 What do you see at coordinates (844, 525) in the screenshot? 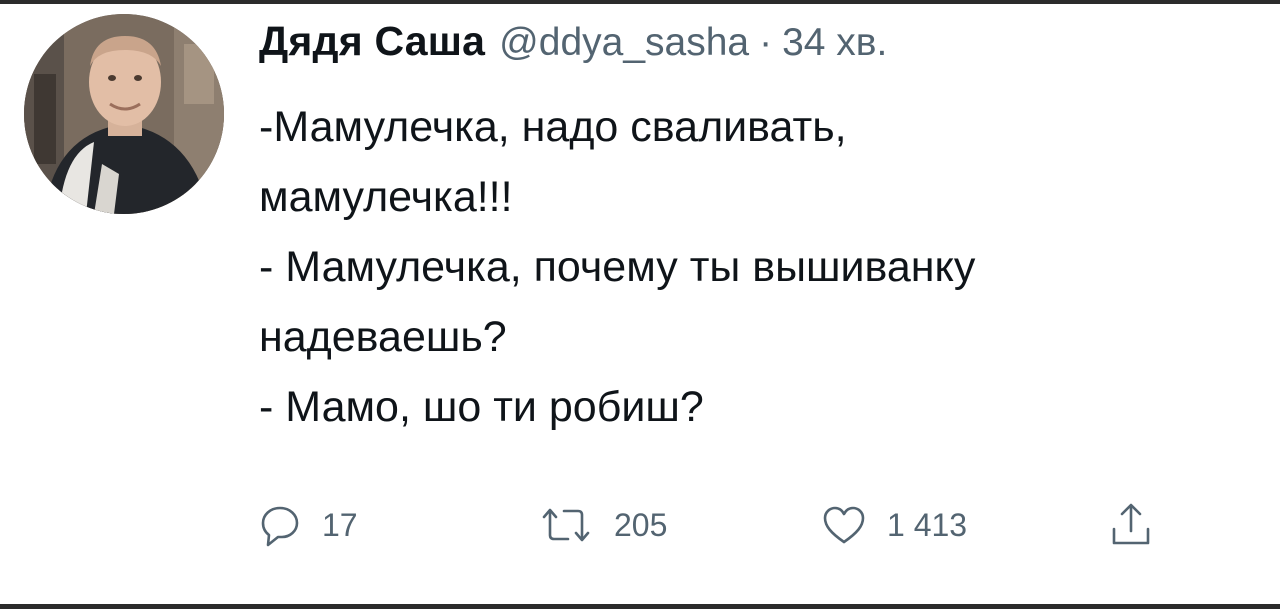
I see `heart-icon` at bounding box center [844, 525].